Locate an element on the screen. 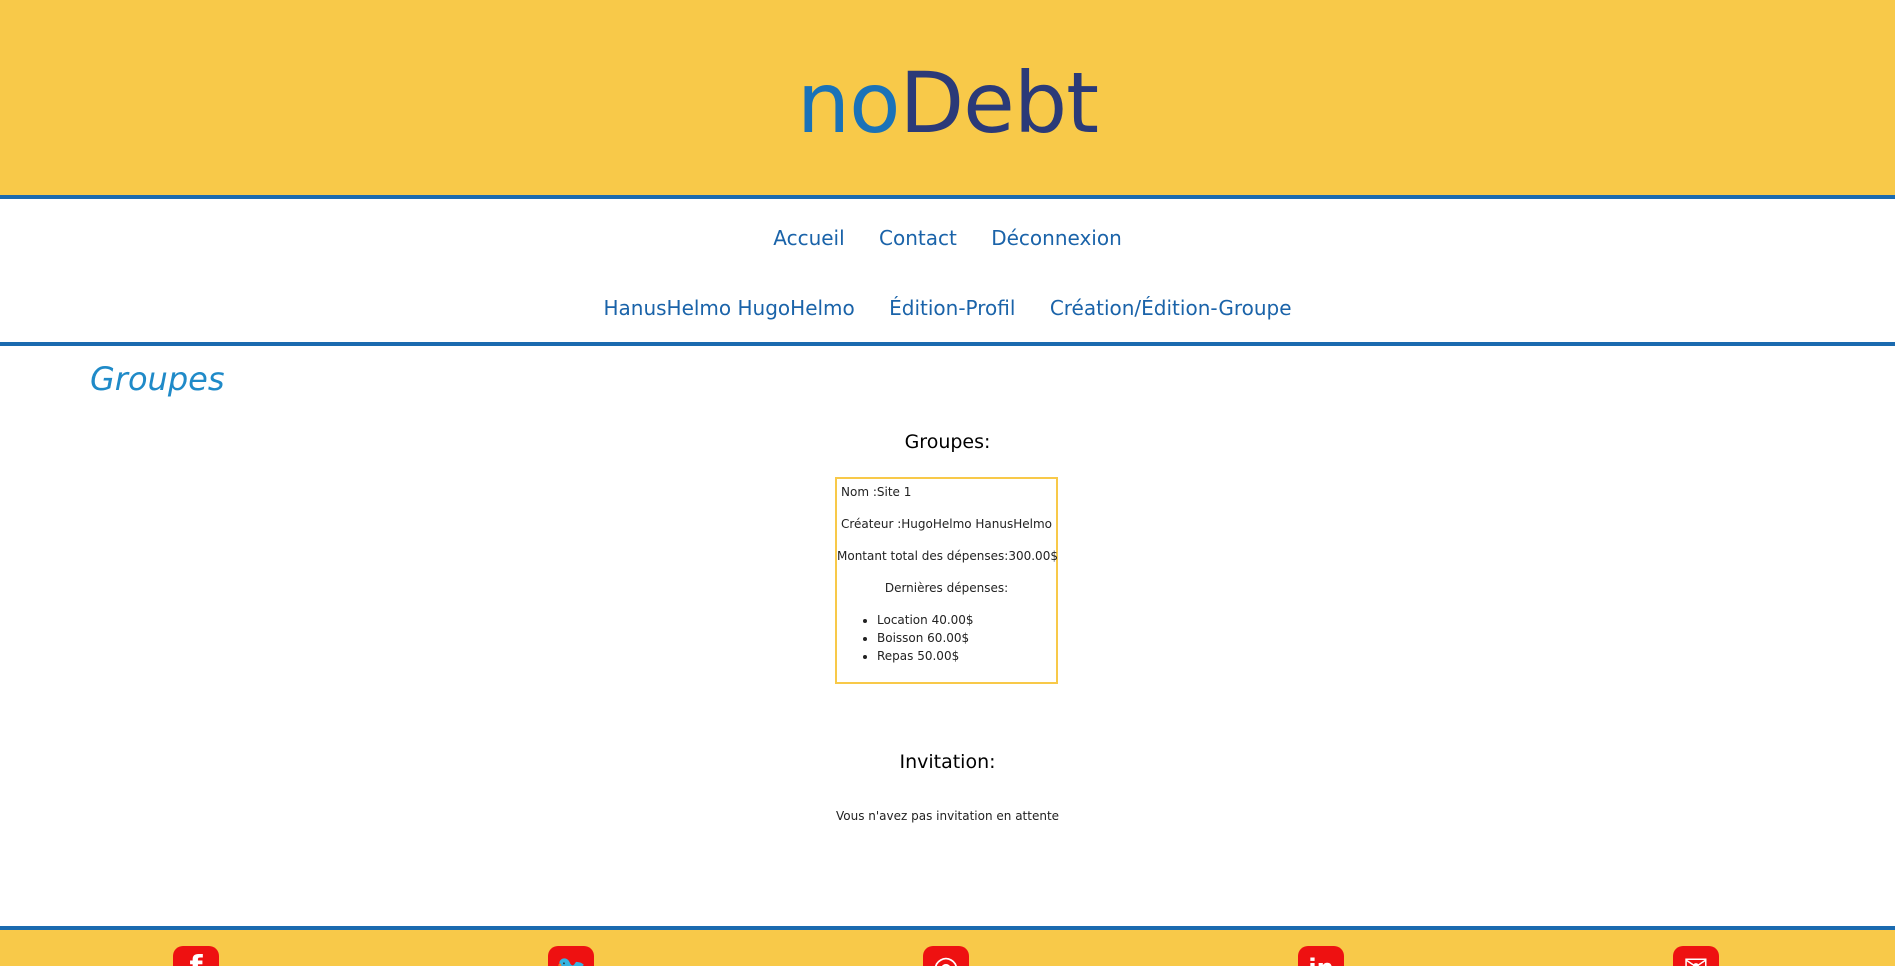 The width and height of the screenshot is (1895, 966). nav-link-contact: Contact is located at coordinates (918, 238).